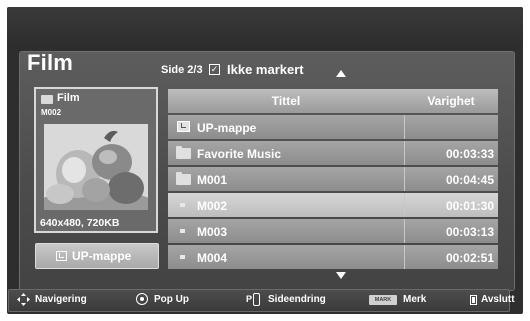  What do you see at coordinates (265, 28) in the screenshot?
I see `top-bar` at bounding box center [265, 28].